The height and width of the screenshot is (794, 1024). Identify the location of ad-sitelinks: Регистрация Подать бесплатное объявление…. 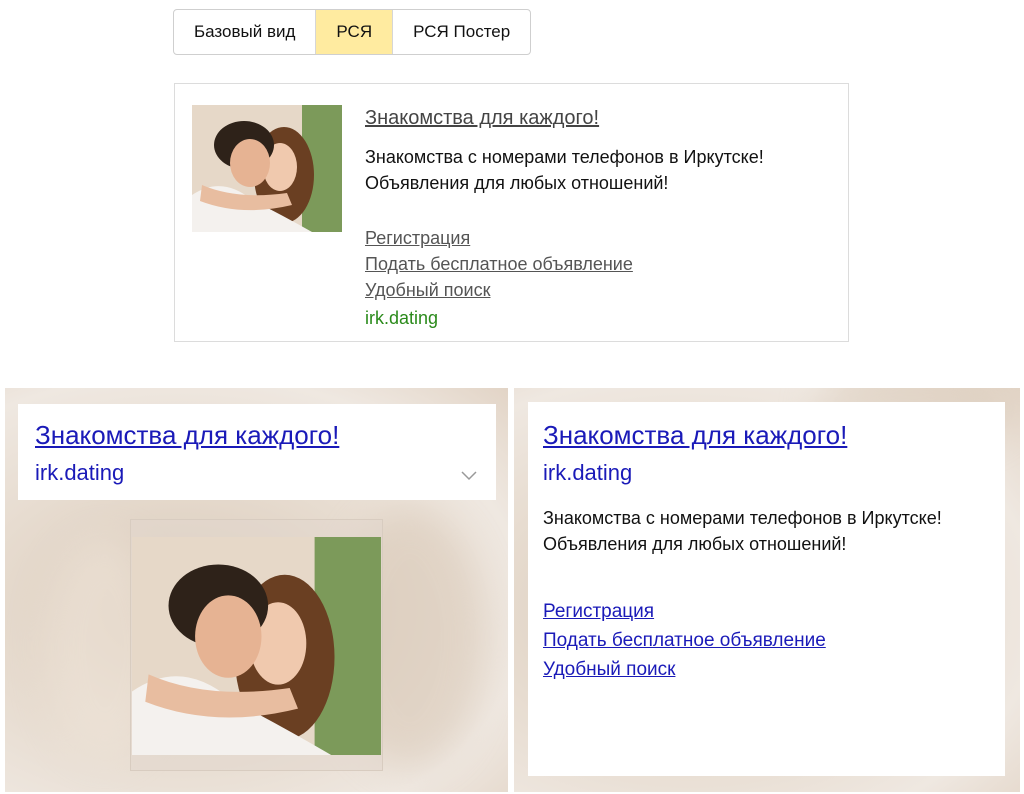
(499, 264).